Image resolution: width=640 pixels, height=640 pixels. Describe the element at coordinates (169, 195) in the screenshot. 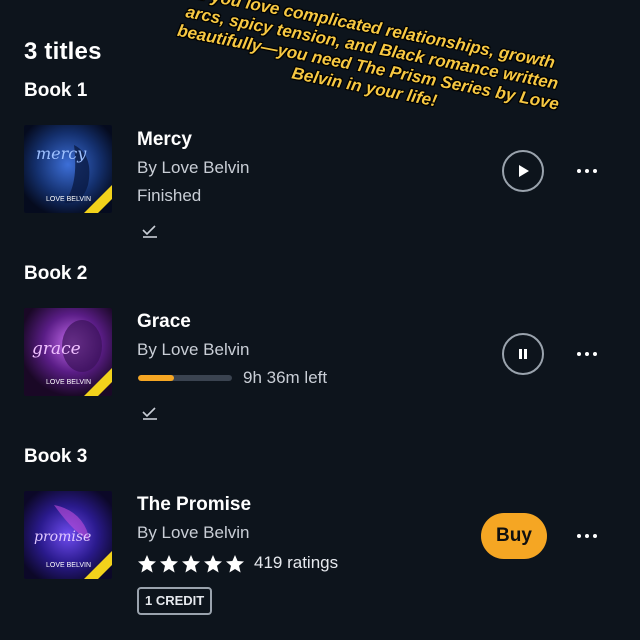

I see `book-status: Finished` at that location.